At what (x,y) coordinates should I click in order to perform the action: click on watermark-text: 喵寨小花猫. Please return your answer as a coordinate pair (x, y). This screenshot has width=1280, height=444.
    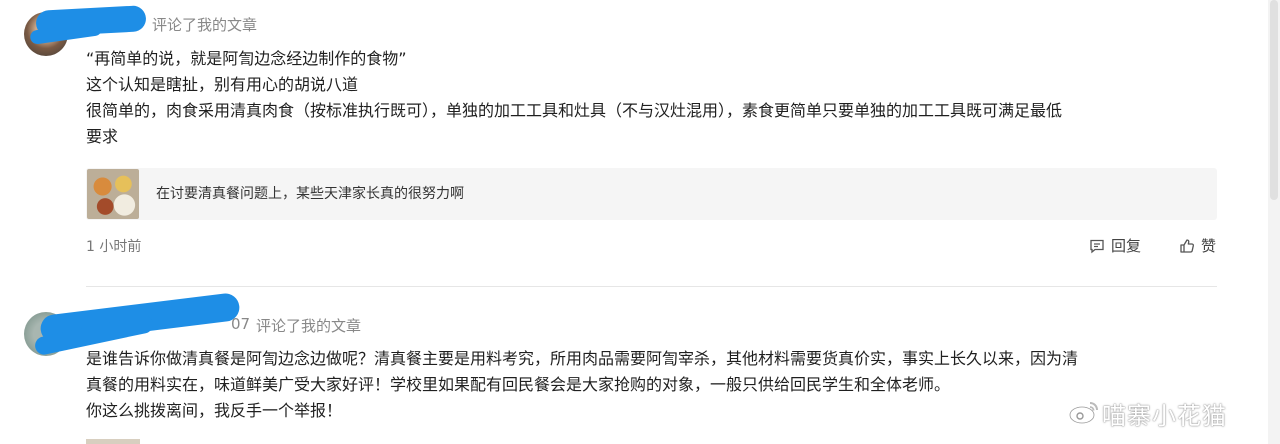
    Looking at the image, I should click on (1164, 416).